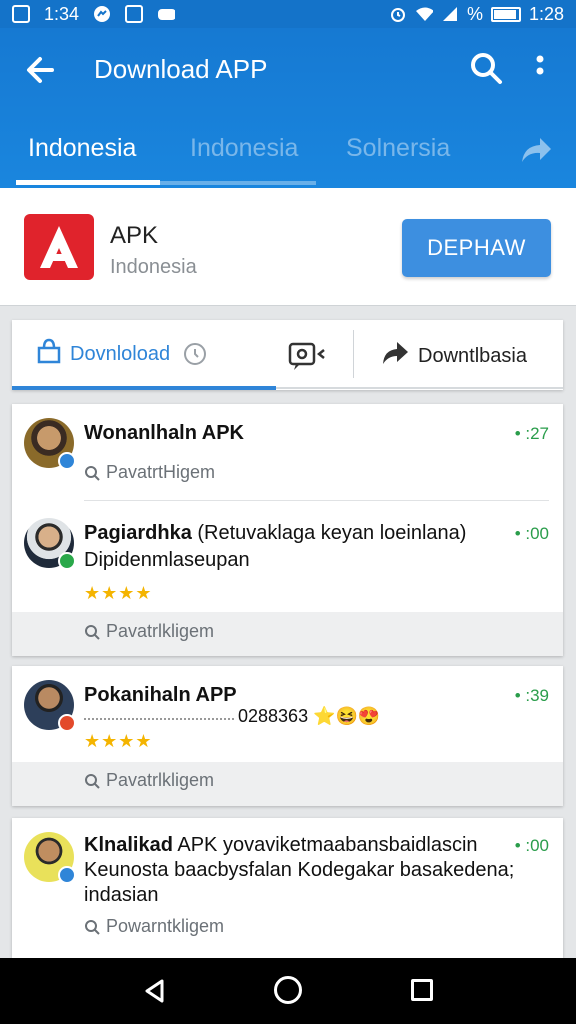  Describe the element at coordinates (159, 719) in the screenshot. I see `dotted-line` at that location.